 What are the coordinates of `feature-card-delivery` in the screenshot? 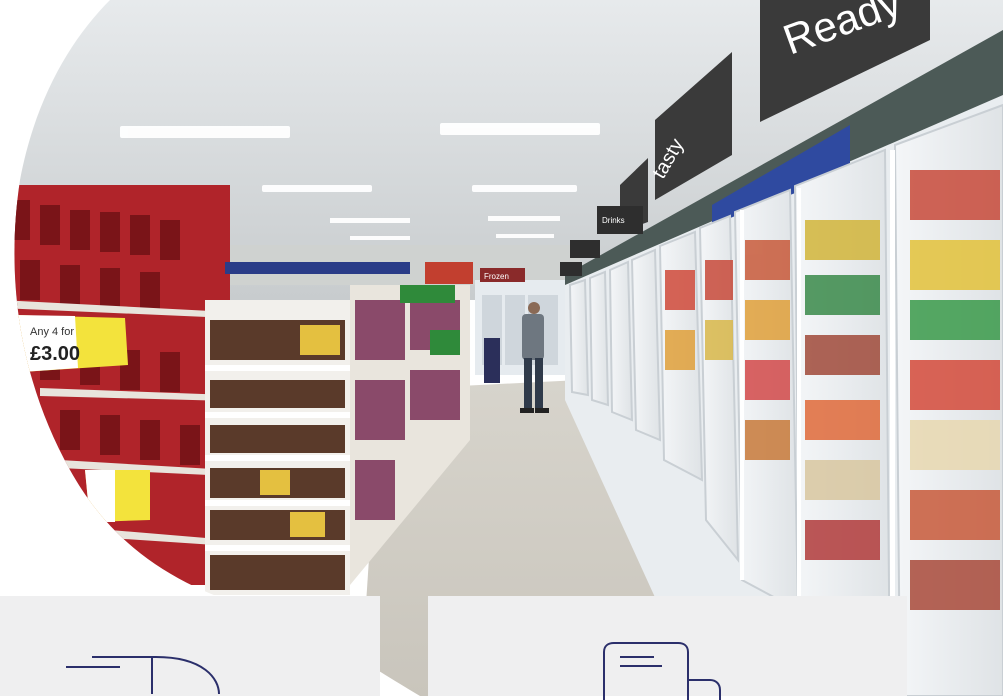 It's located at (190, 646).